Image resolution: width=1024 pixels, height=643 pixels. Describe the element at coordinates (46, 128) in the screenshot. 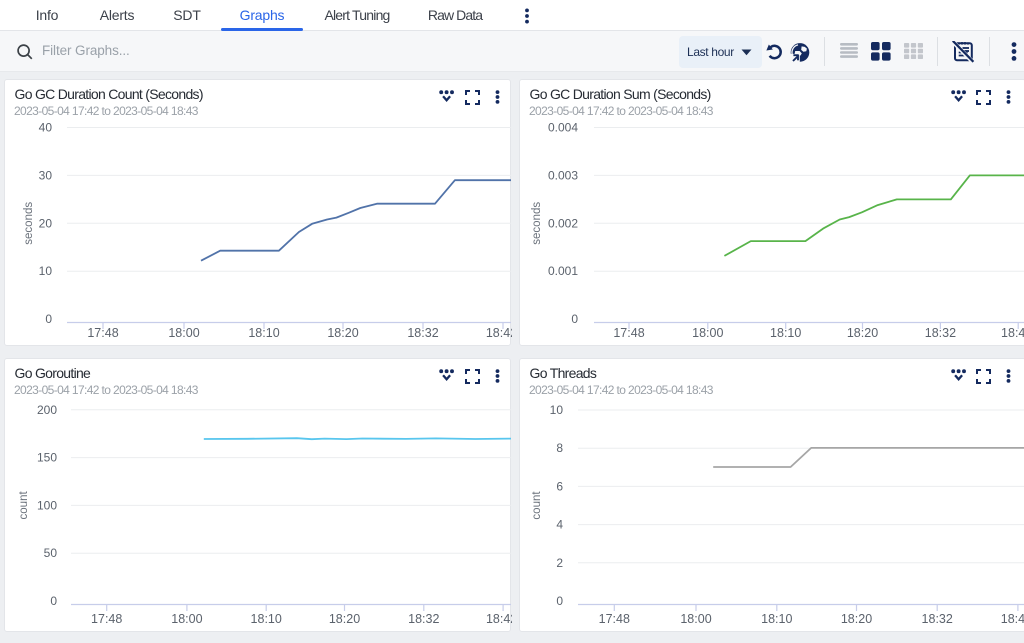

I see `svg-text: 40` at that location.